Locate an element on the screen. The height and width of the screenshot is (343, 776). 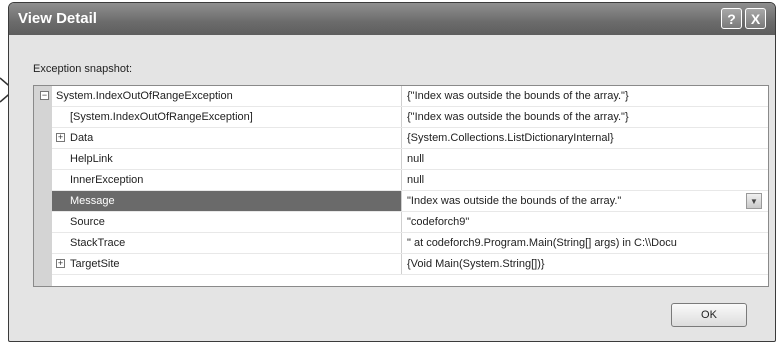
row-name: StackTrace is located at coordinates (98, 243).